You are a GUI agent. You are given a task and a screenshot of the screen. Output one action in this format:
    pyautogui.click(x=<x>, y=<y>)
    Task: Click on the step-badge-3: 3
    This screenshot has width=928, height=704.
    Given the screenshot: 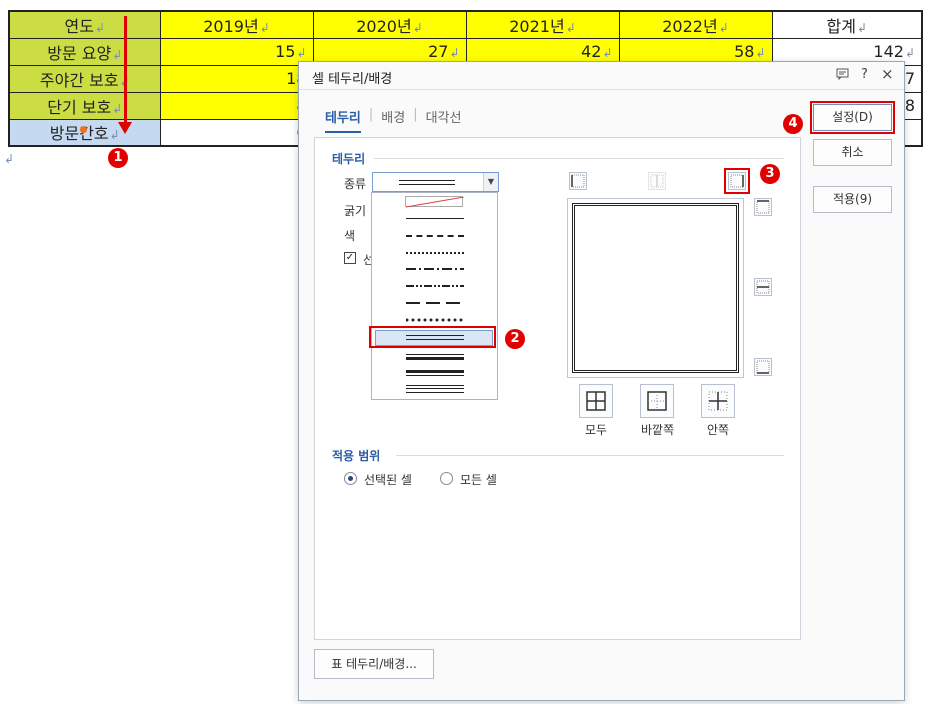 What is the action you would take?
    pyautogui.click(x=770, y=174)
    